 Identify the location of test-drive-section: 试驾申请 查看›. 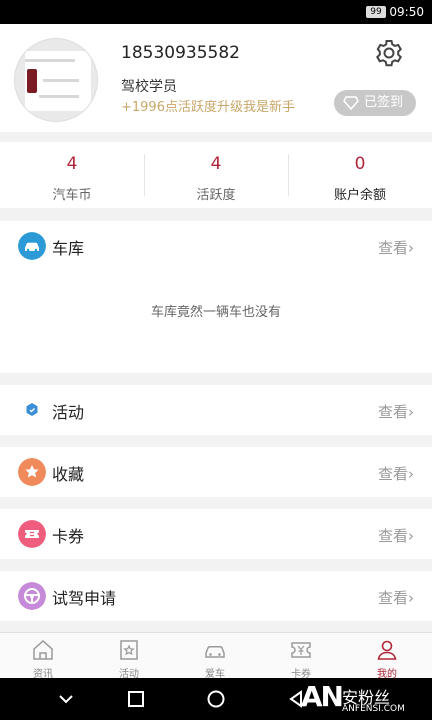
(216, 596).